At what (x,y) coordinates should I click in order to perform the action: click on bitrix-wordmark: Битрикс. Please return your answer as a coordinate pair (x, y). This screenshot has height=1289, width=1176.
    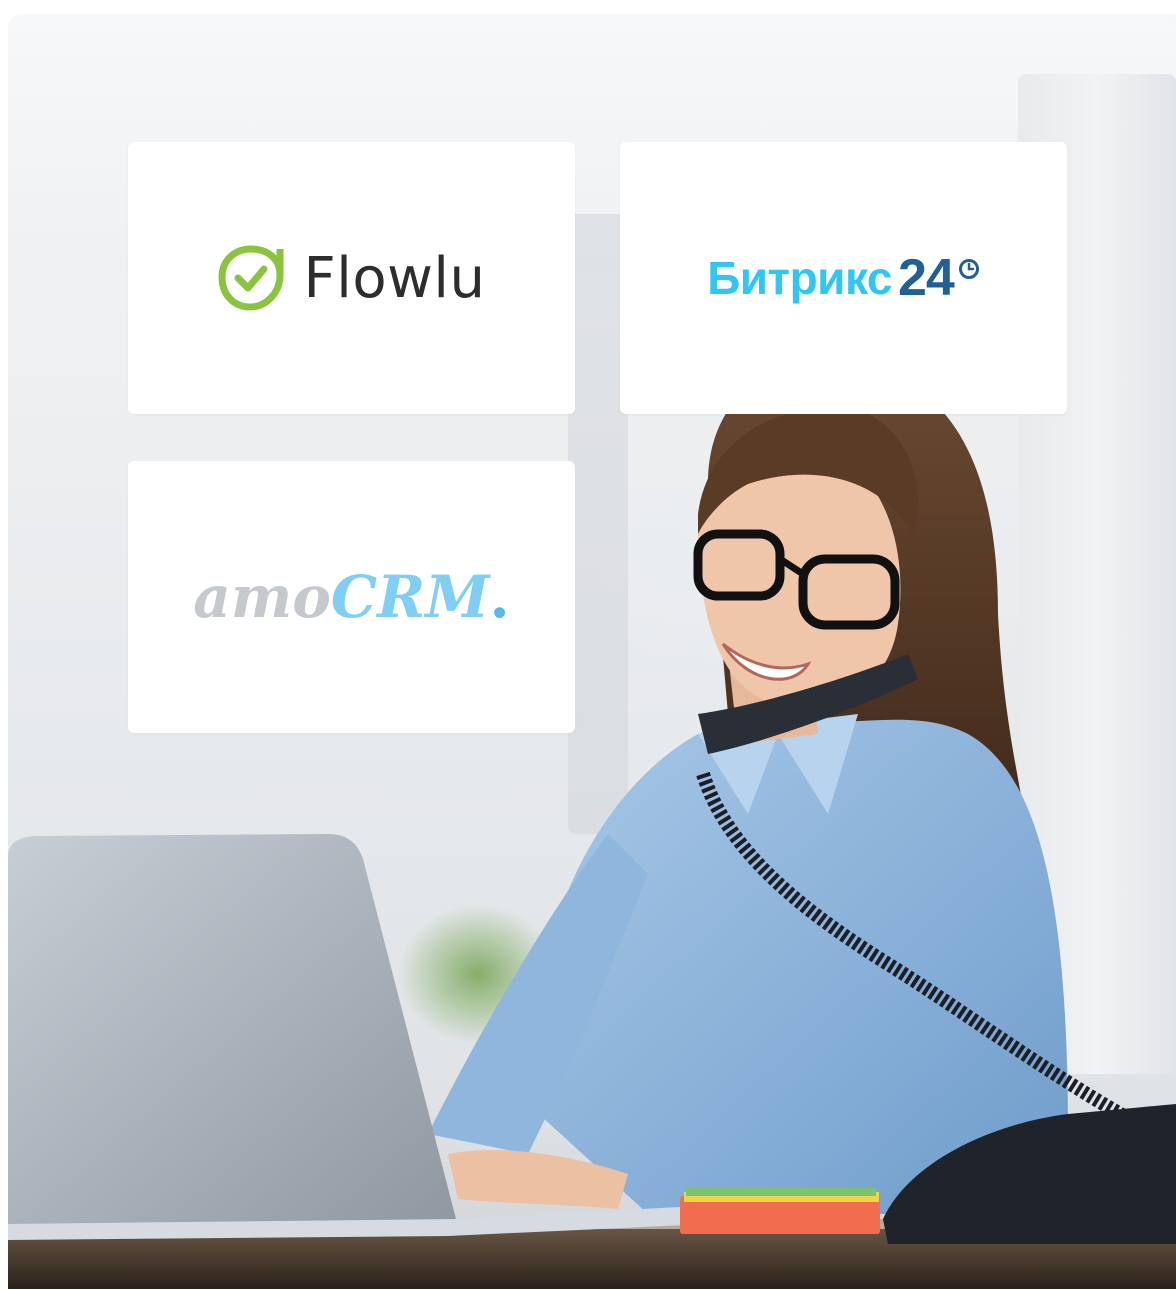
    Looking at the image, I should click on (799, 278).